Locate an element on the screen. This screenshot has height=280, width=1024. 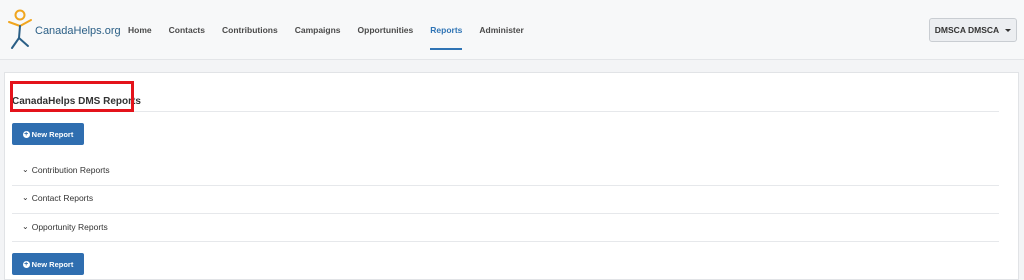
highlight-box is located at coordinates (72, 96).